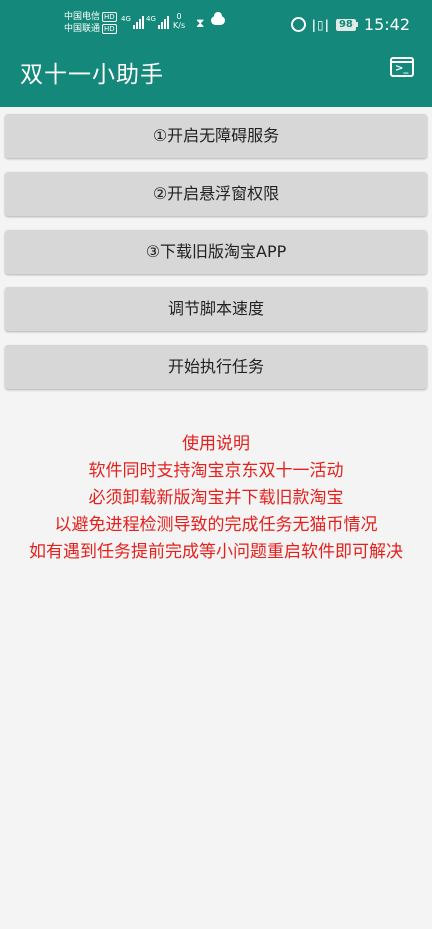 The image size is (432, 929). Describe the element at coordinates (218, 18) in the screenshot. I see `cloud-icon` at that location.